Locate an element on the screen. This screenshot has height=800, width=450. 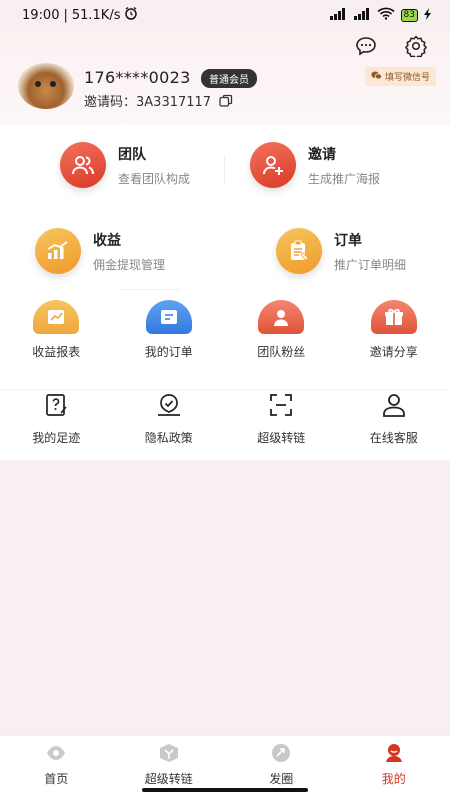
earnings-title: 收益 is located at coordinates (107, 240).